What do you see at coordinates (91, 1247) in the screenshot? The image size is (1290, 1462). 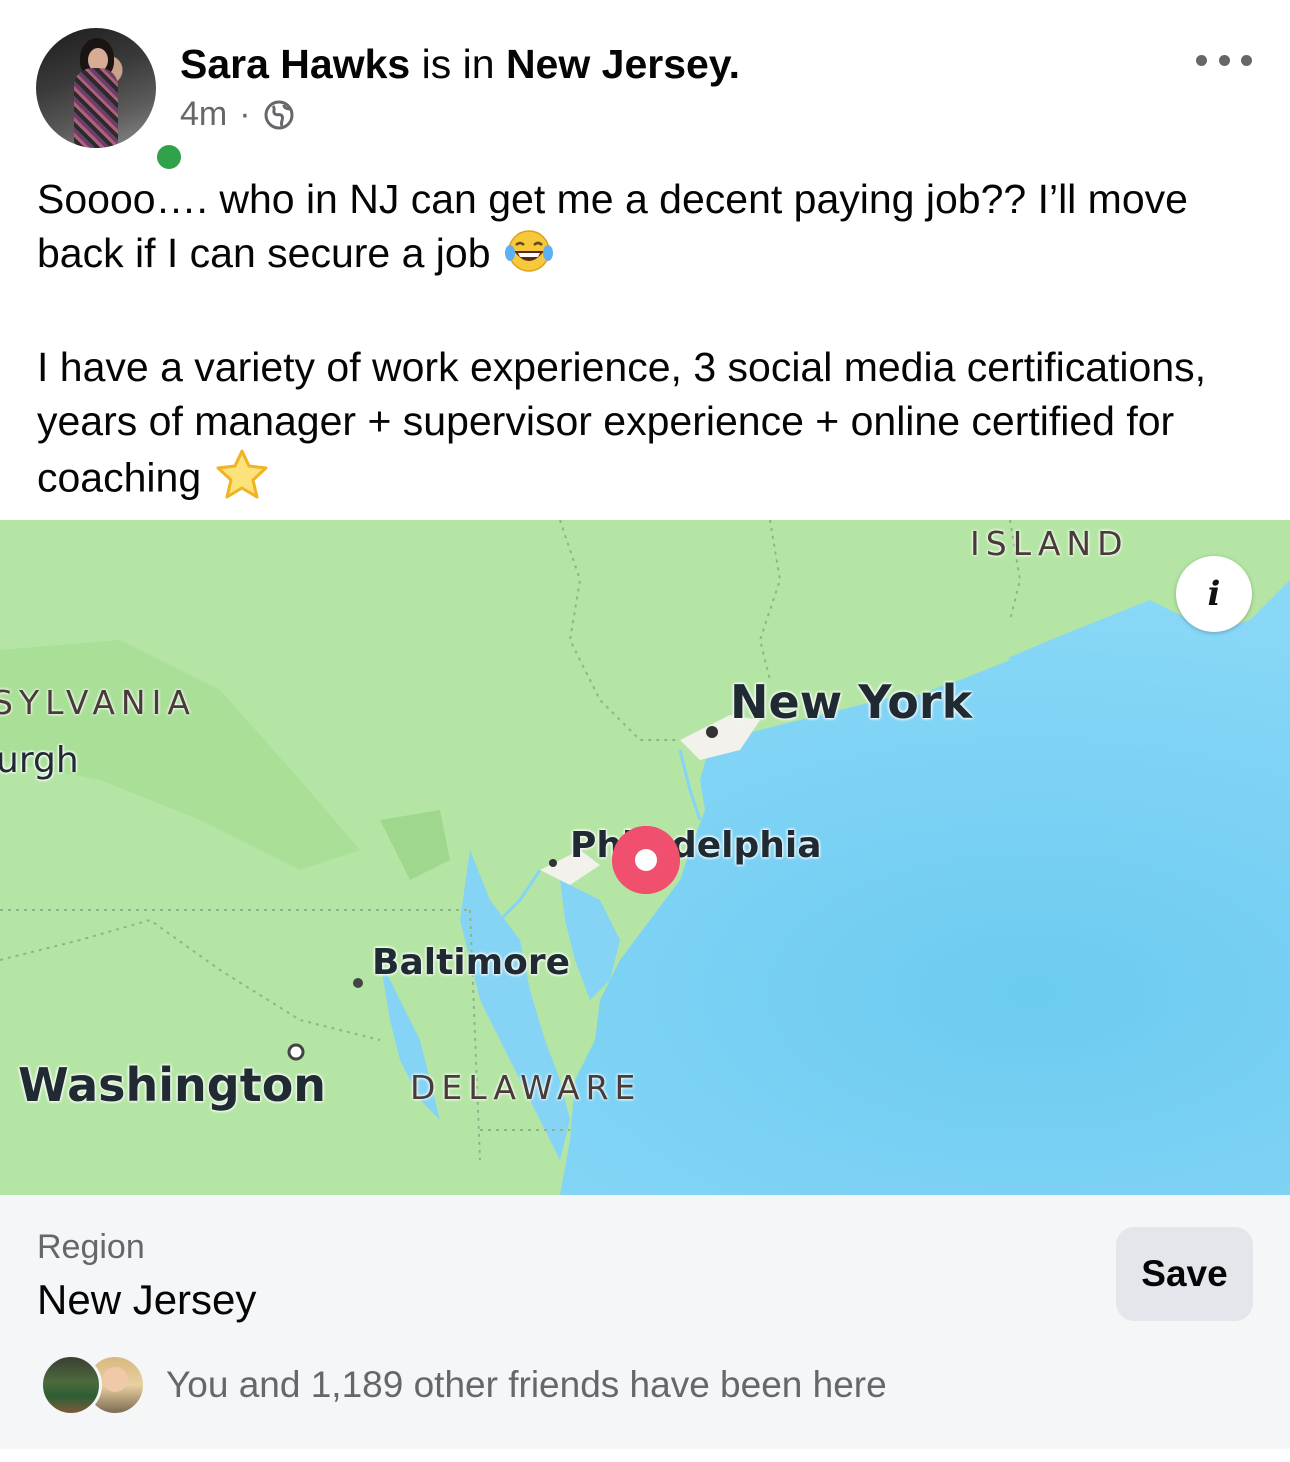 I see `region-label: Region` at bounding box center [91, 1247].